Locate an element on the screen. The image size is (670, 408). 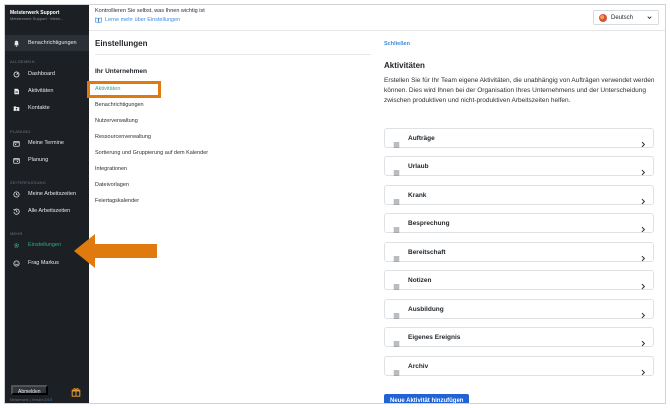
flag-icon is located at coordinates (603, 17).